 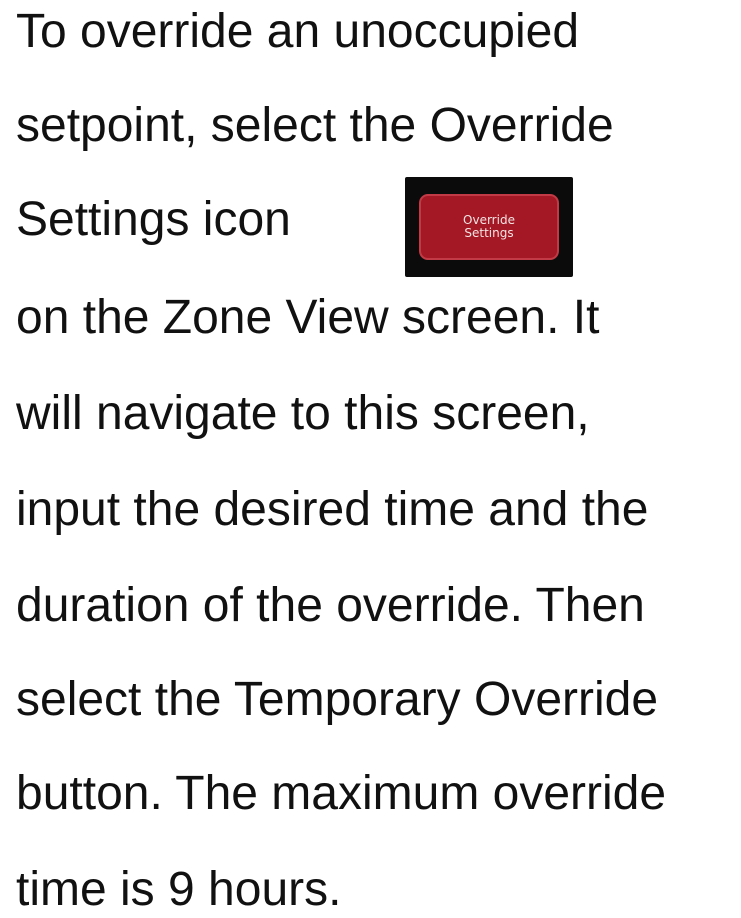 I want to click on override-settings-label-line2: Settings, so click(x=489, y=233).